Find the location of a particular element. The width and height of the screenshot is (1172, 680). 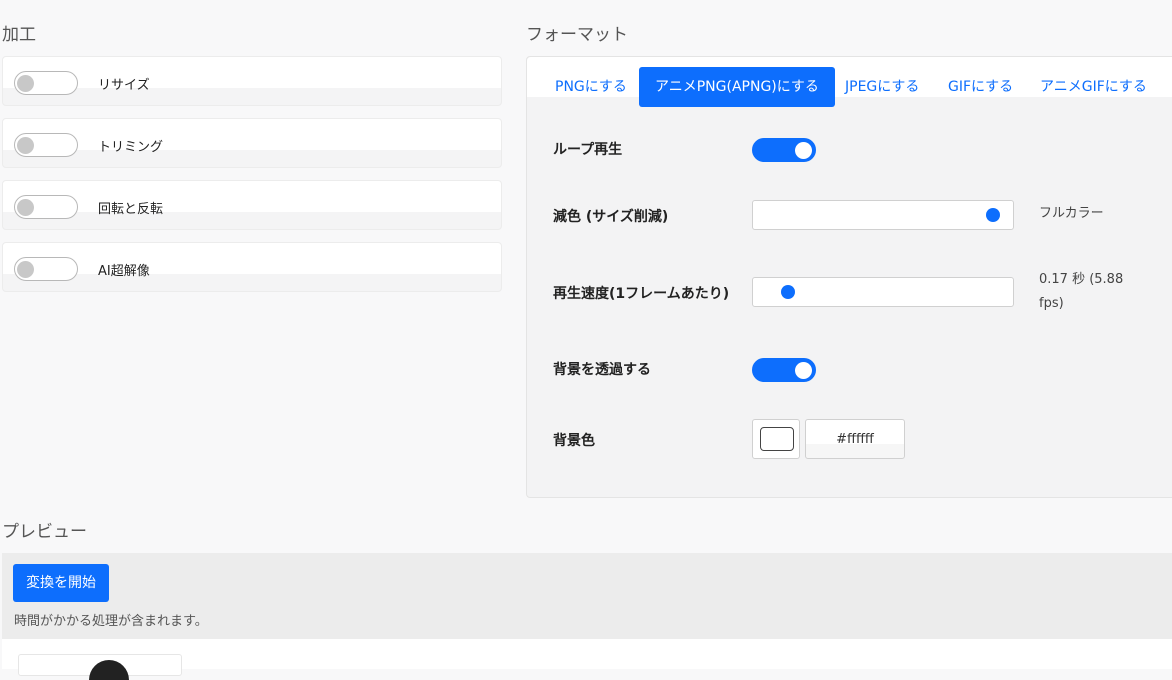

tab-apng: アニメPNG(APNG)にする is located at coordinates (737, 87).